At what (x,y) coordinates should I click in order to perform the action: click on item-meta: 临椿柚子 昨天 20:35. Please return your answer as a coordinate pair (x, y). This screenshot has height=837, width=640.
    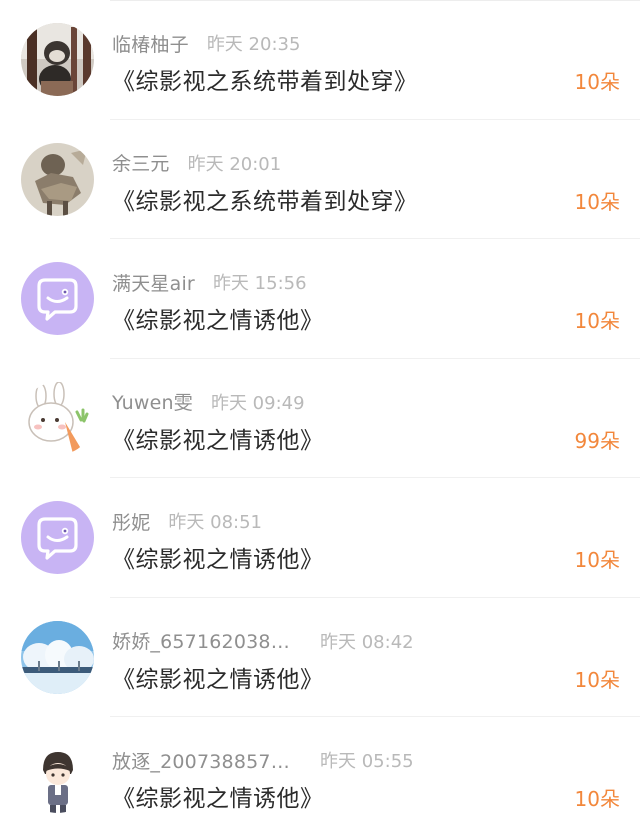
    Looking at the image, I should click on (206, 43).